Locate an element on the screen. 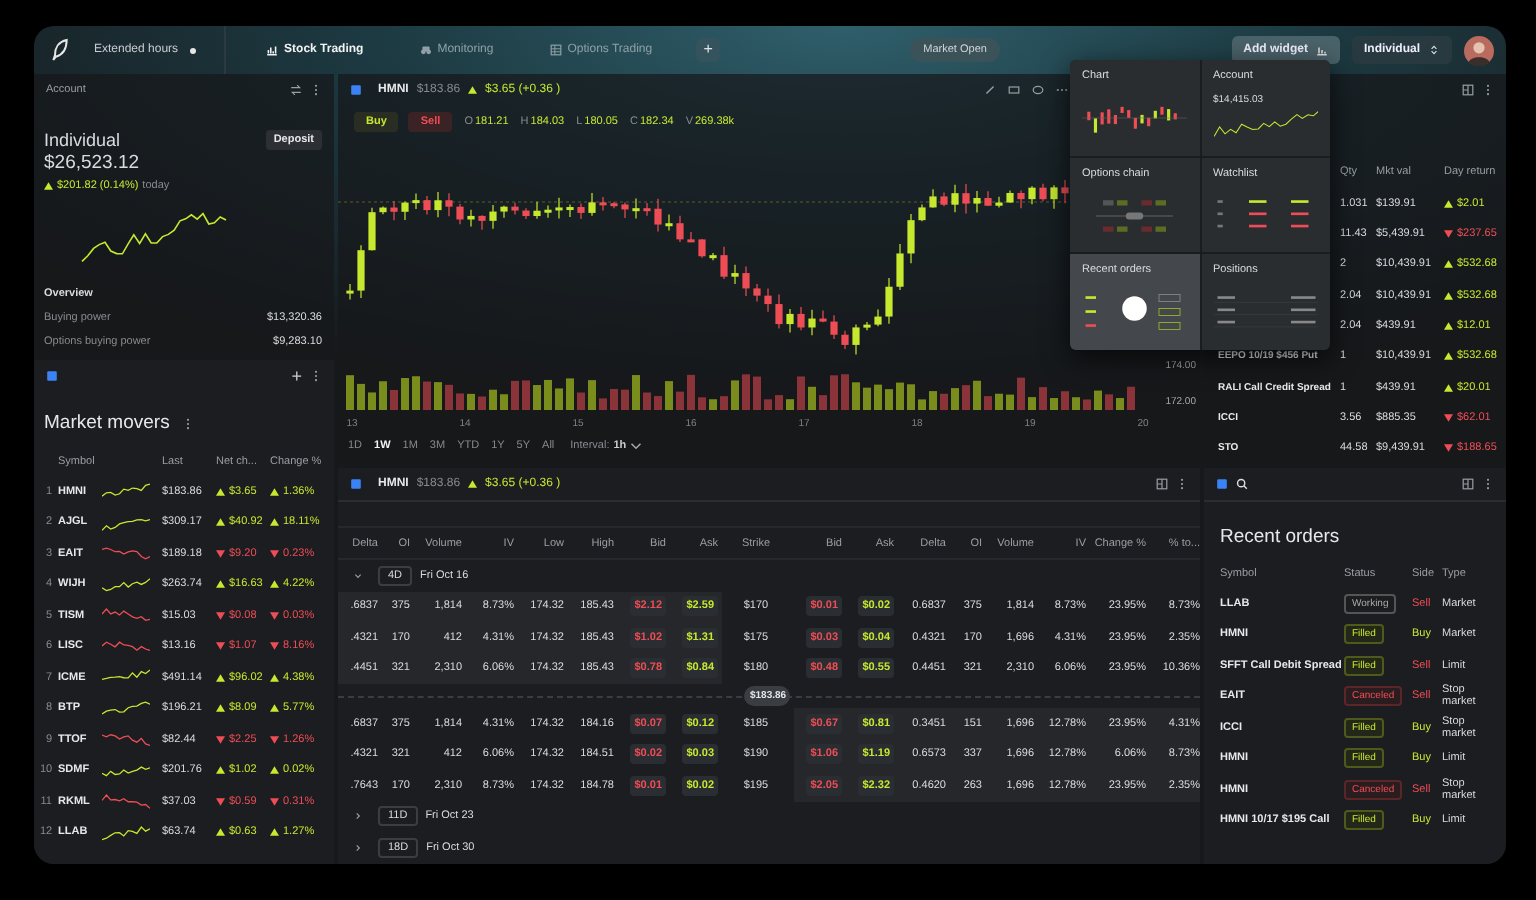 This screenshot has width=1536, height=900. panel-title: Recent orders is located at coordinates (1280, 538).